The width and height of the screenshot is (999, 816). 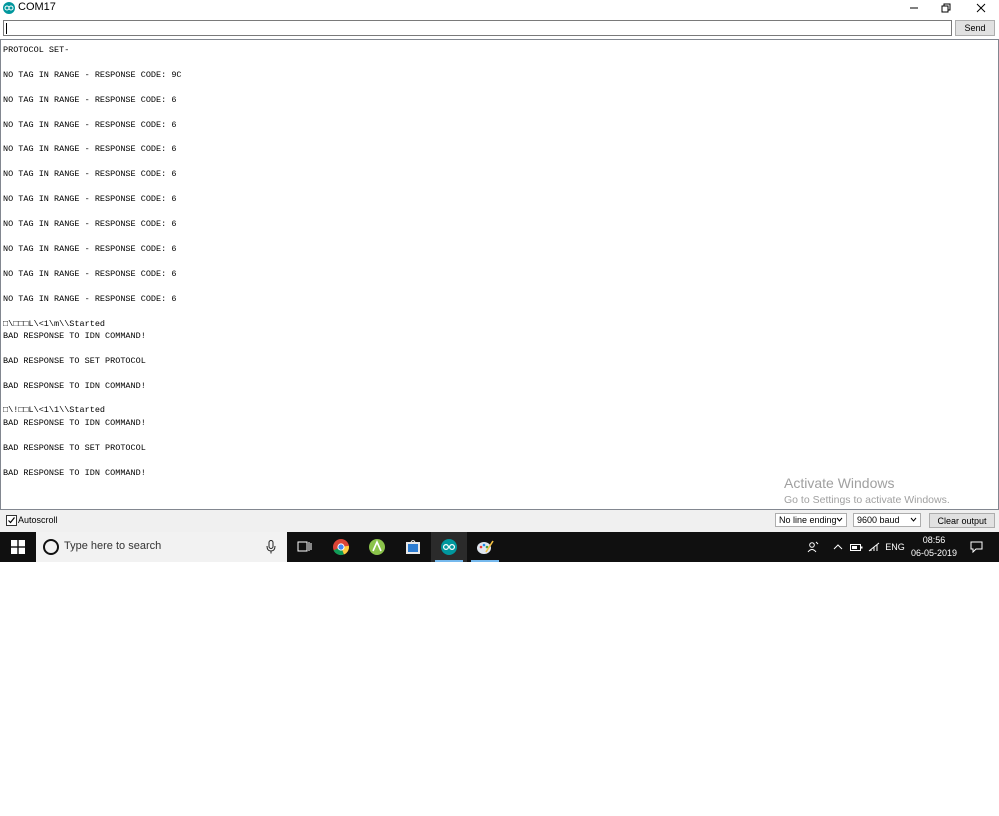 I want to click on arduino-taskbar-icon, so click(x=449, y=547).